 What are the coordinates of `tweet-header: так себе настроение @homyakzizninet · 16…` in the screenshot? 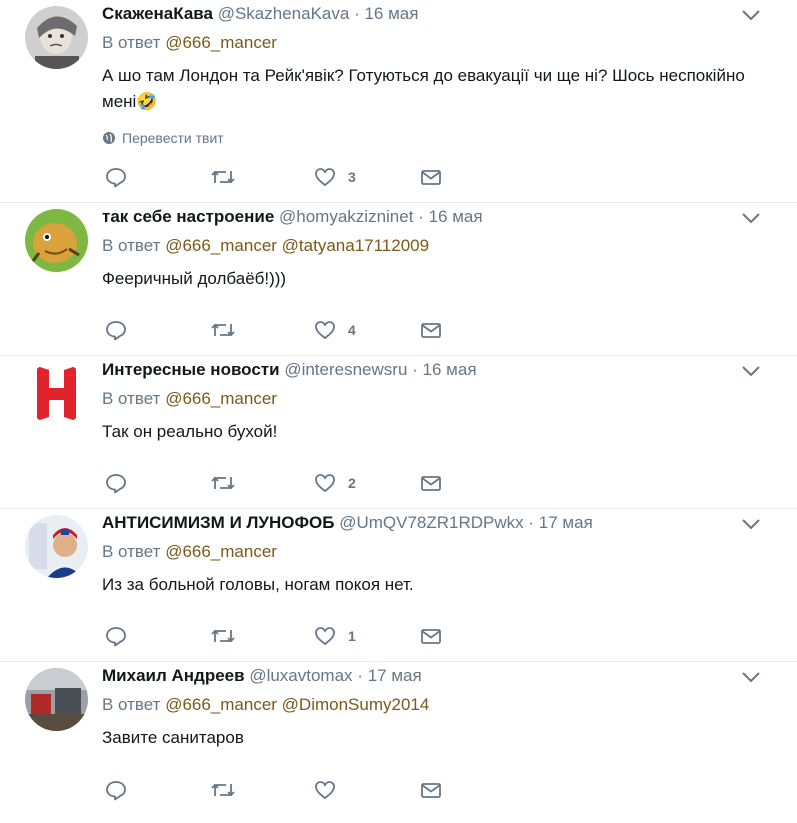 It's located at (419, 217).